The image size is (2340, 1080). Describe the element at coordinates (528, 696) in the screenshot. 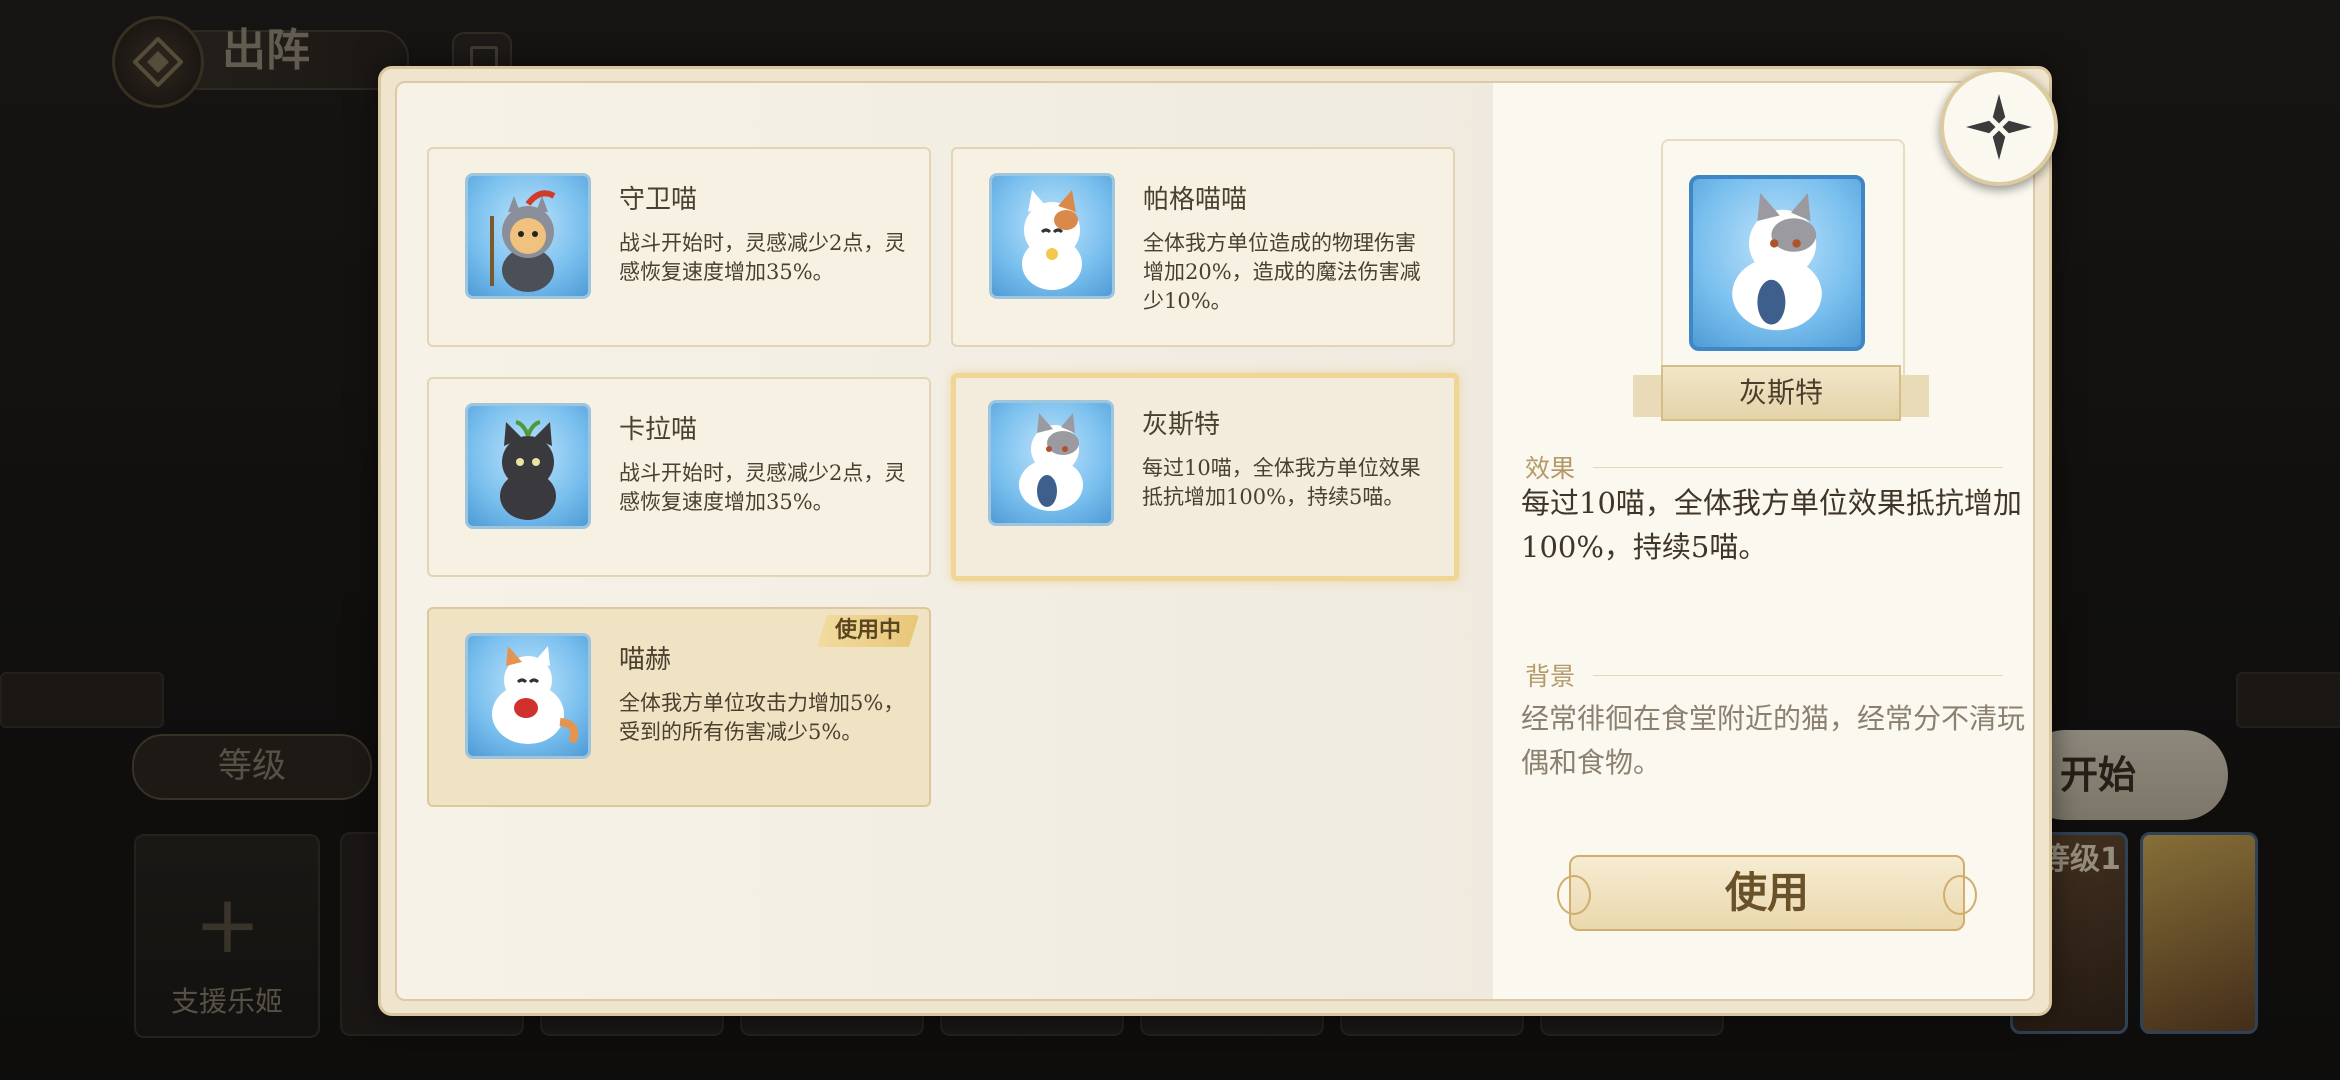

I see `white-cat-icon` at that location.